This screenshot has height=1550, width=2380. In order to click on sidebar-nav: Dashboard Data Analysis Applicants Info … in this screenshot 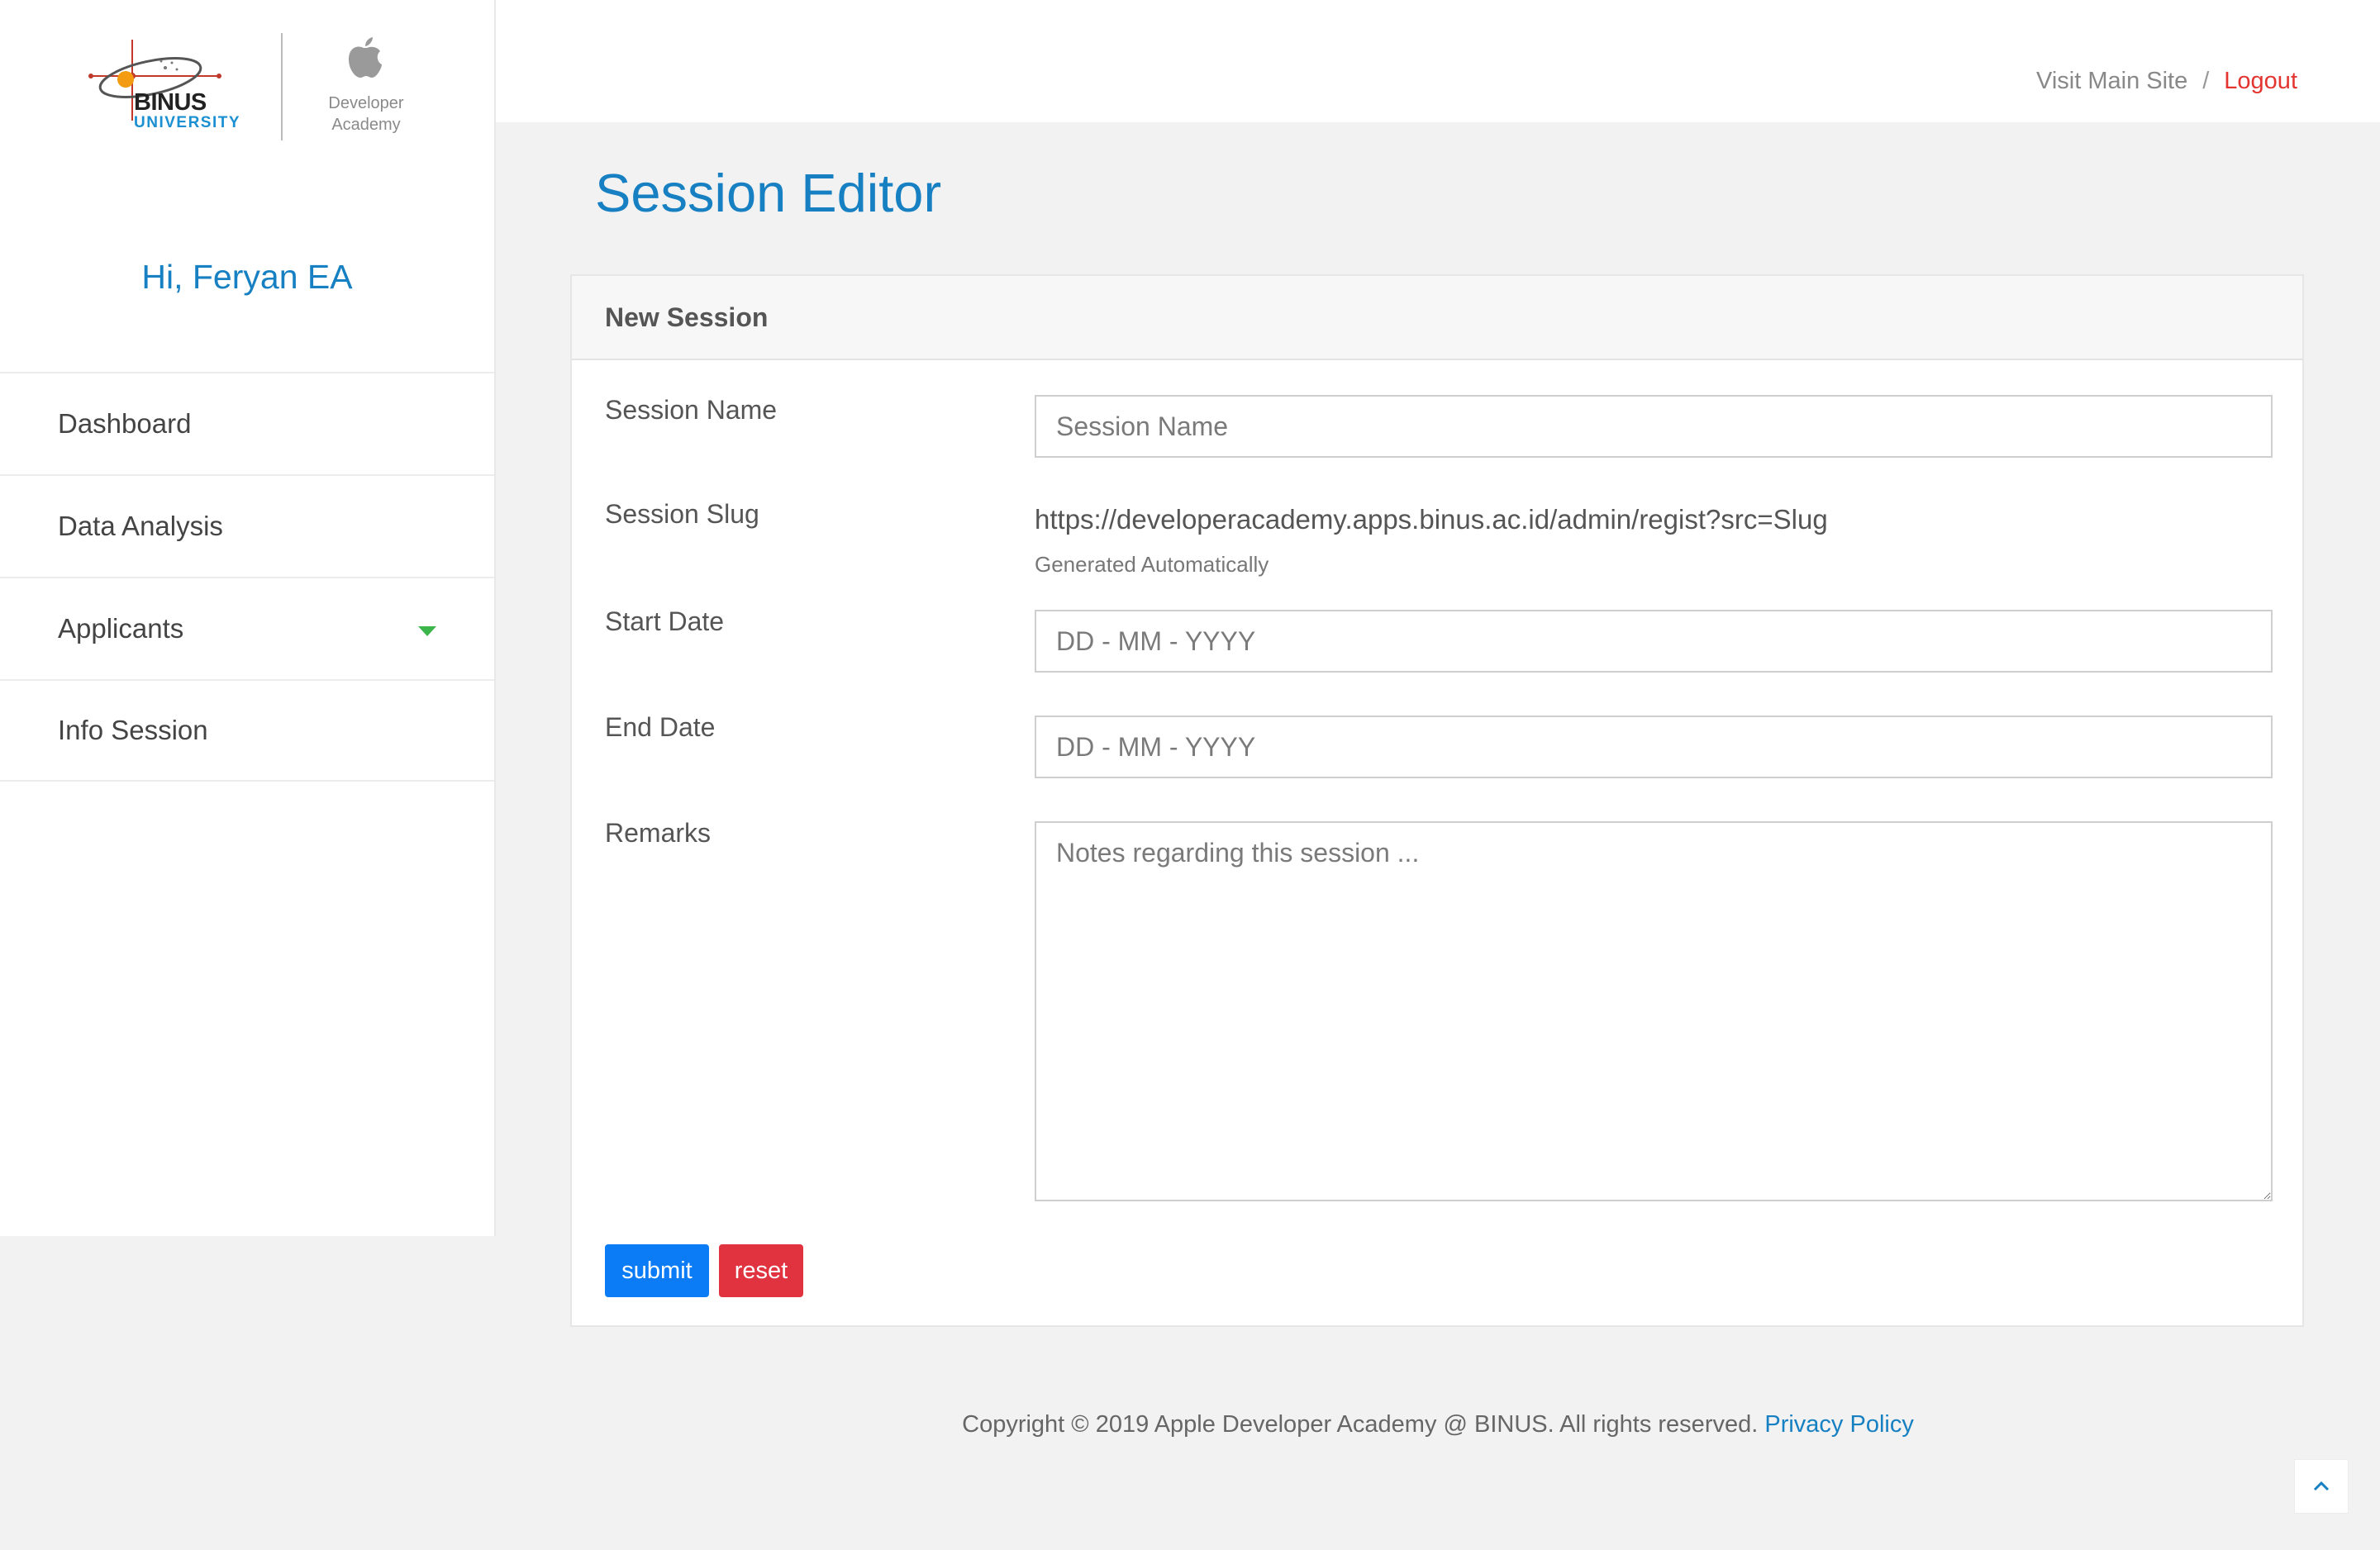, I will do `click(247, 577)`.